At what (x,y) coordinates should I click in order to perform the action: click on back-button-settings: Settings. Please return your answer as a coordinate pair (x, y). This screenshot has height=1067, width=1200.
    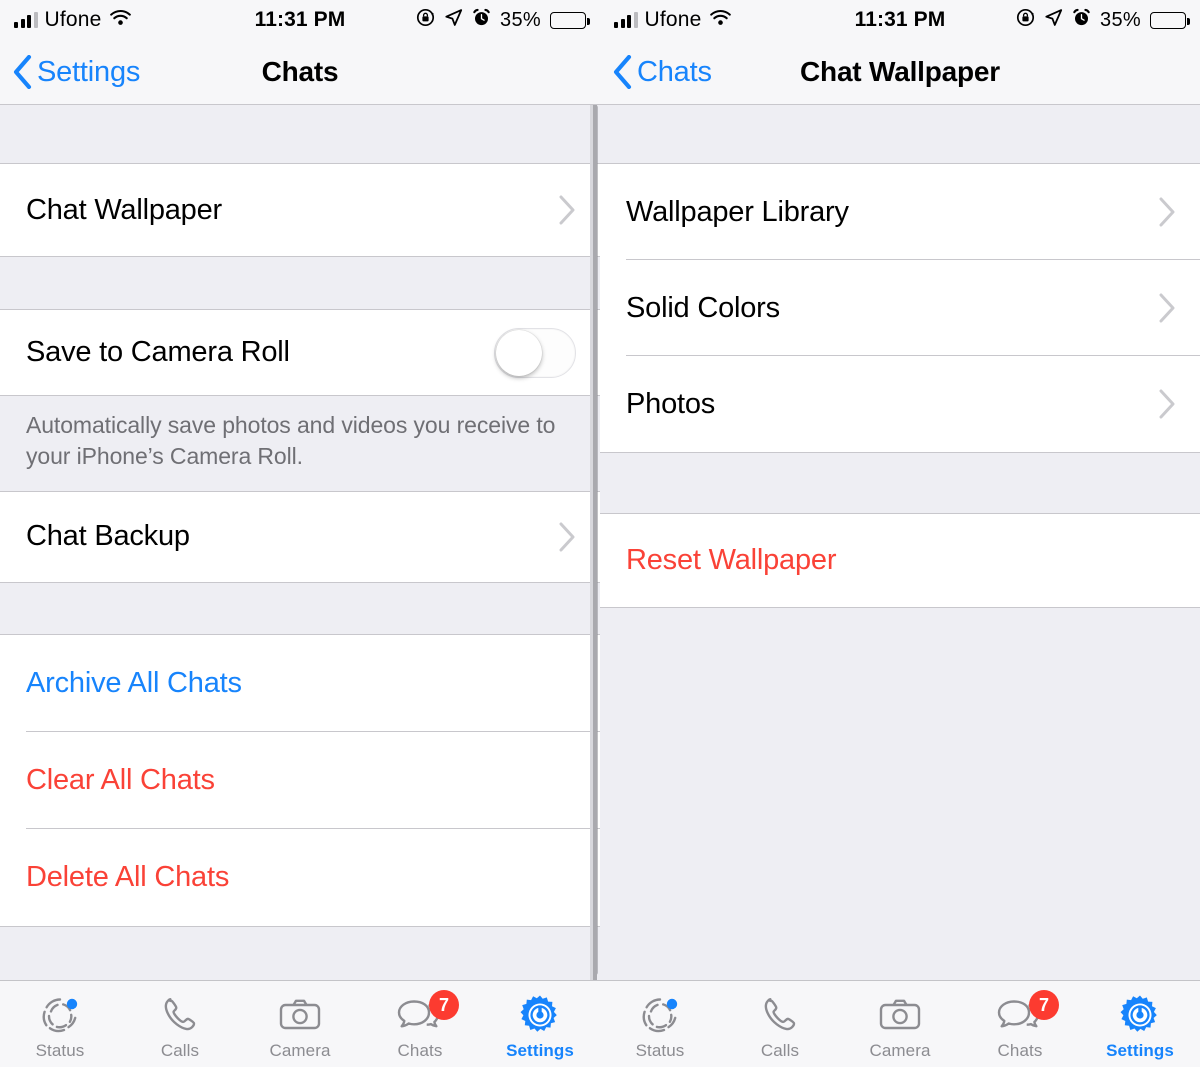
    Looking at the image, I should click on (70, 72).